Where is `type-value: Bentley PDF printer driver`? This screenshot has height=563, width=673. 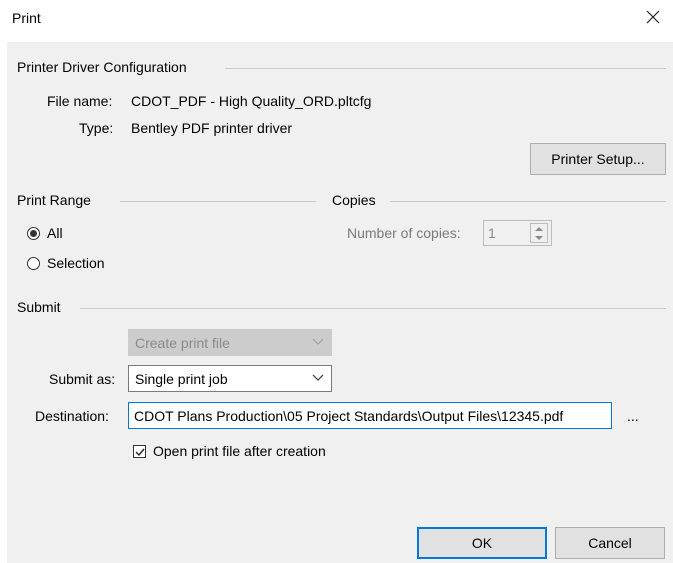
type-value: Bentley PDF printer driver is located at coordinates (212, 128).